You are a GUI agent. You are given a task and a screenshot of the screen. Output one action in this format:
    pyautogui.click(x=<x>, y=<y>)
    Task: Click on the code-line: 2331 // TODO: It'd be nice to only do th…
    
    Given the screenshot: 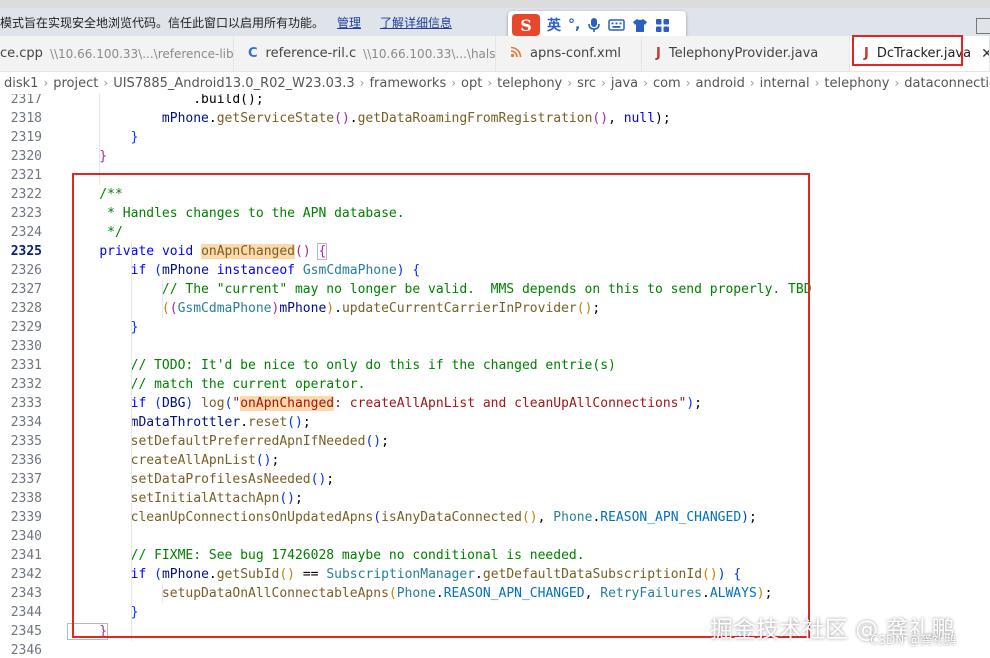 What is the action you would take?
    pyautogui.click(x=495, y=365)
    